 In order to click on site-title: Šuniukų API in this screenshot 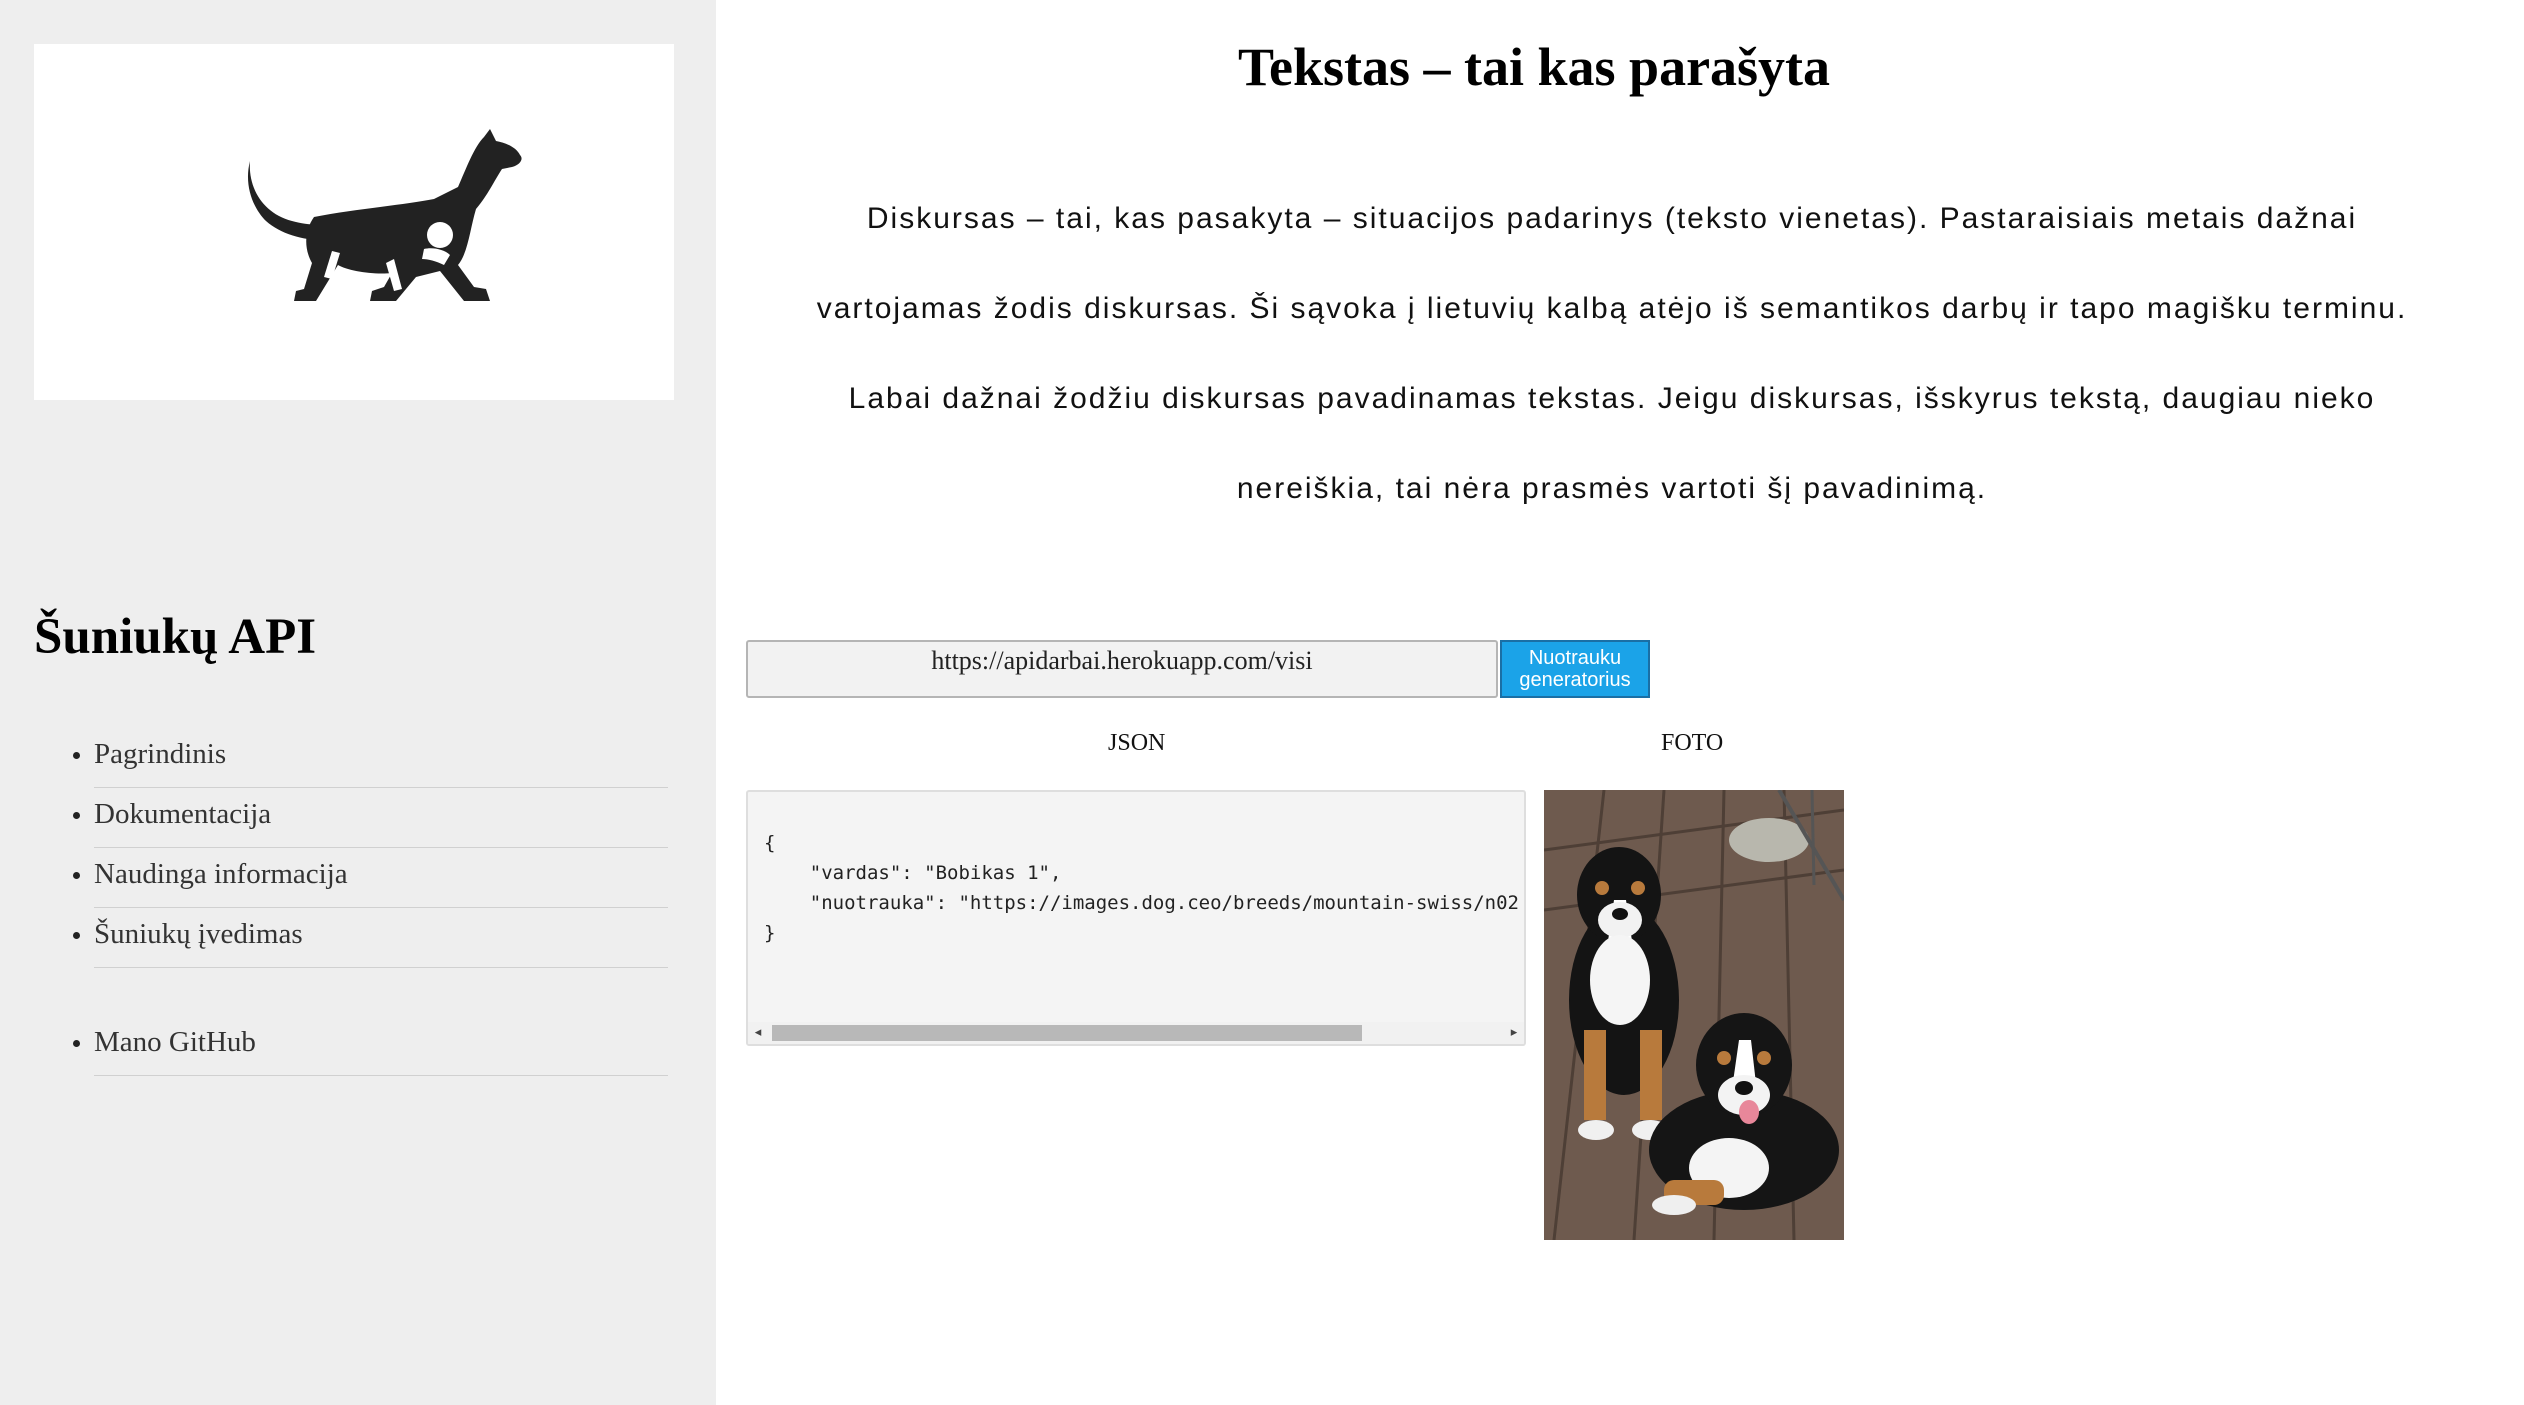, I will do `click(175, 637)`.